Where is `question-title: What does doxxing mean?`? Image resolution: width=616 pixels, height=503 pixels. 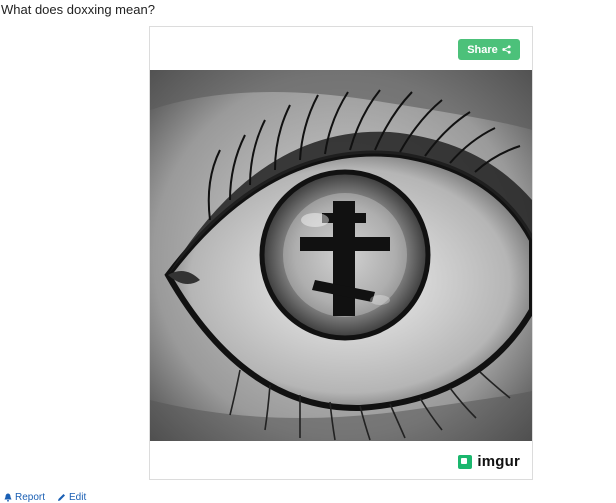 question-title: What does doxxing mean? is located at coordinates (78, 9).